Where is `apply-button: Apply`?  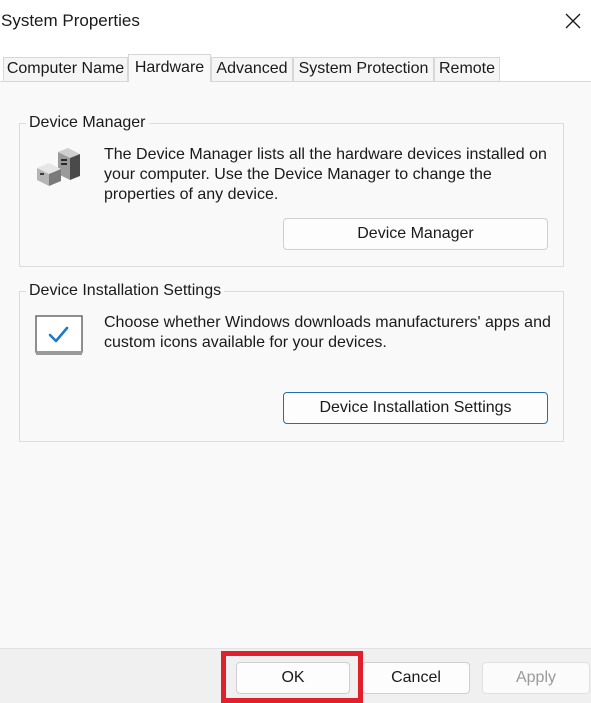 apply-button: Apply is located at coordinates (536, 678).